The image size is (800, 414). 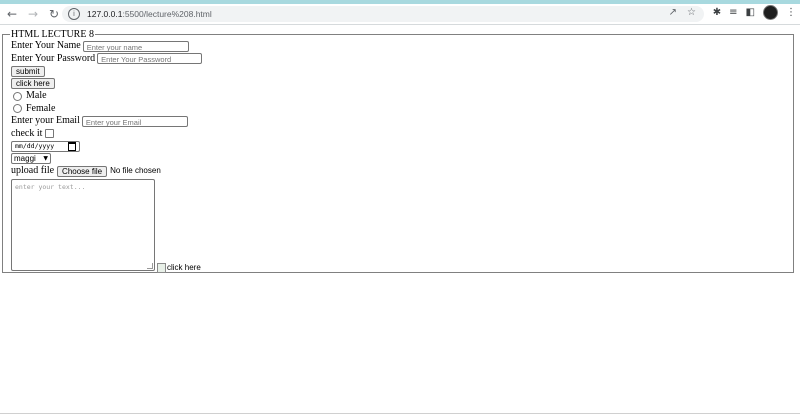 What do you see at coordinates (17, 96) in the screenshot?
I see `male-radio` at bounding box center [17, 96].